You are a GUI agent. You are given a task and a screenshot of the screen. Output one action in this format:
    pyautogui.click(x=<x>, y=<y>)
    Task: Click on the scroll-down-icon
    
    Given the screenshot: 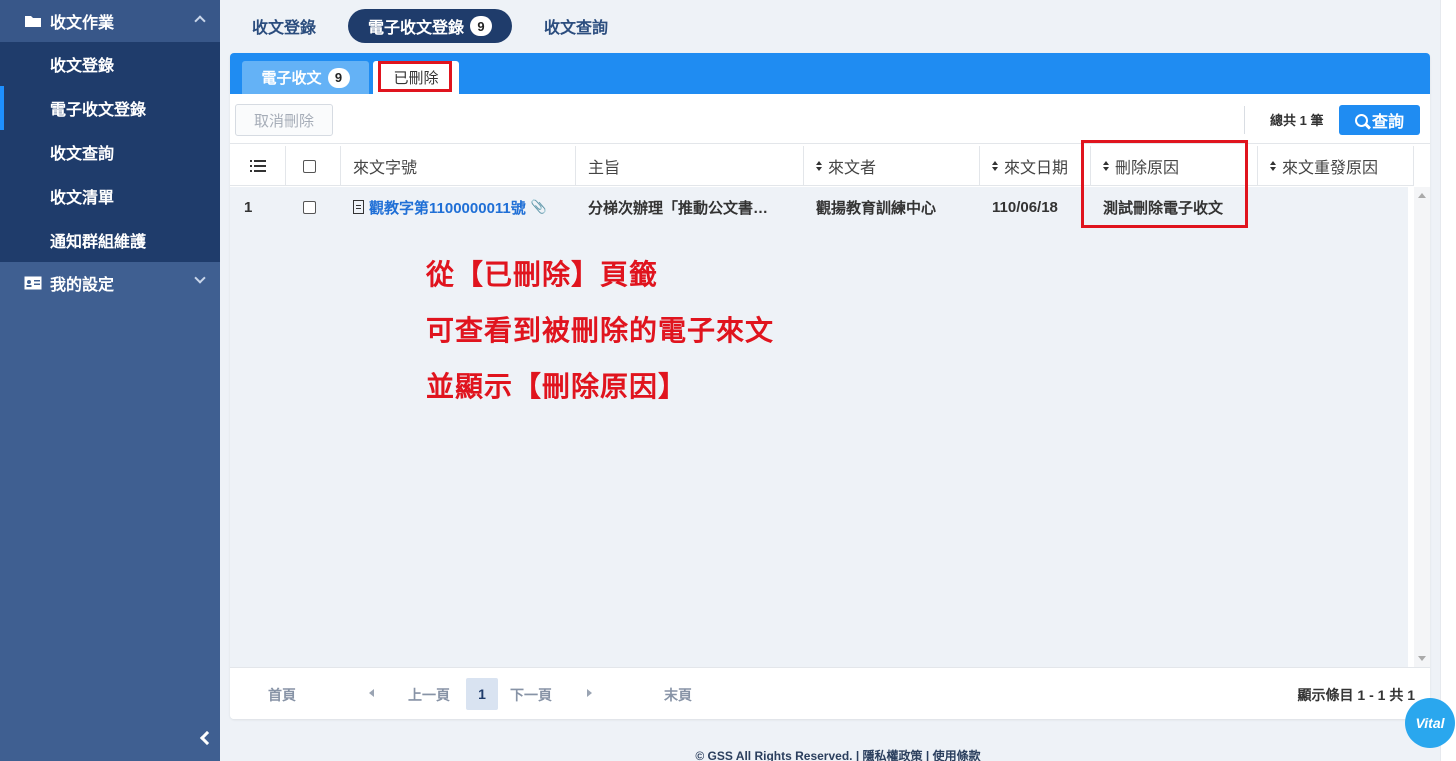 What is the action you would take?
    pyautogui.click(x=1422, y=658)
    